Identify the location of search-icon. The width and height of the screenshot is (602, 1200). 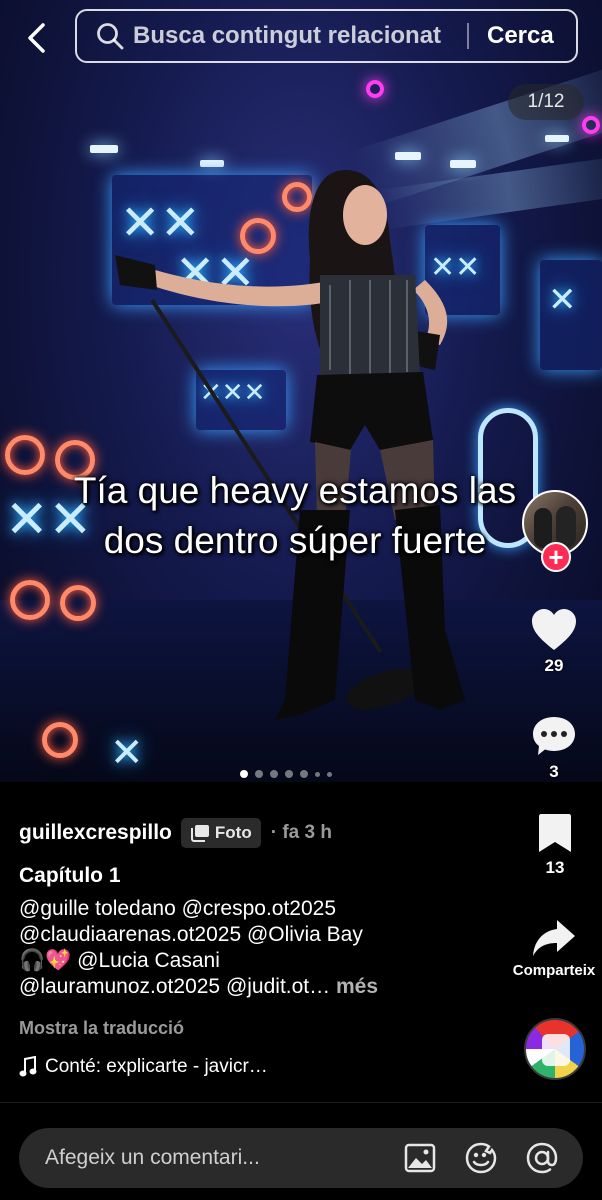
(110, 36).